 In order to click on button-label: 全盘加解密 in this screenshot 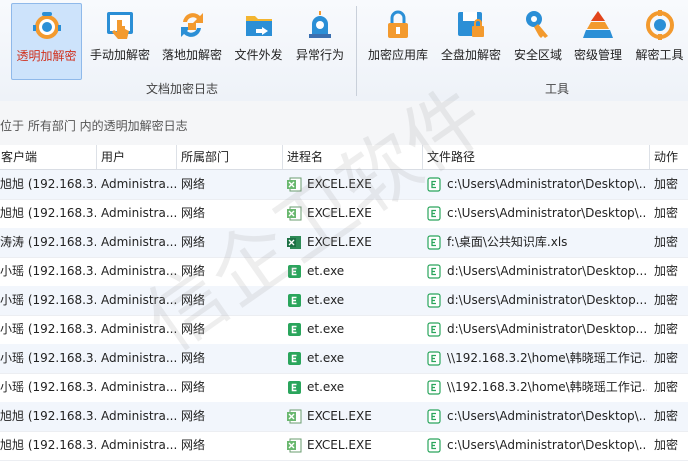, I will do `click(470, 55)`.